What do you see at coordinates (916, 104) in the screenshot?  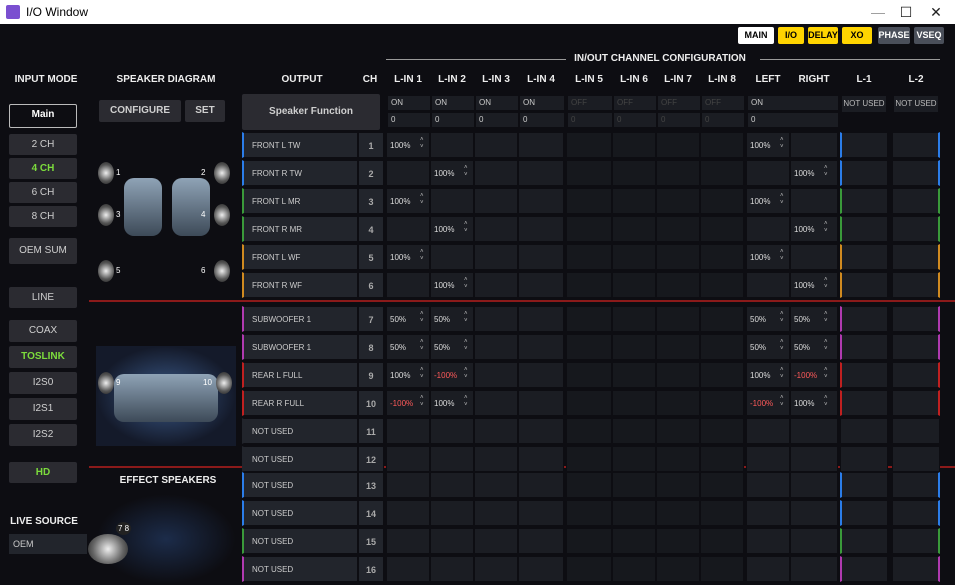 I see `state-l-2: NOT USED` at bounding box center [916, 104].